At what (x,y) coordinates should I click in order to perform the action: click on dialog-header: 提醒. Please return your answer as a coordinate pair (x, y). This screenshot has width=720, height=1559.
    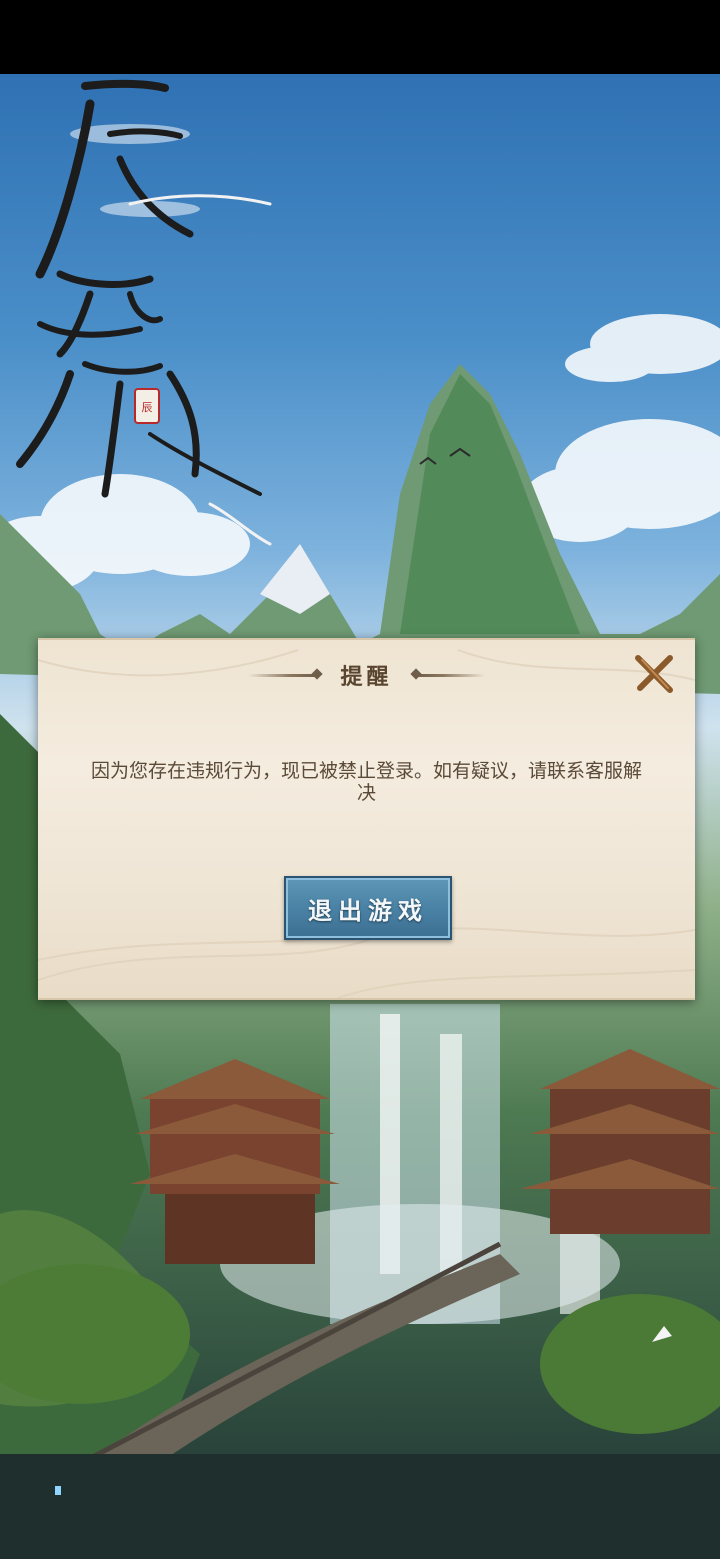
    Looking at the image, I should click on (366, 675).